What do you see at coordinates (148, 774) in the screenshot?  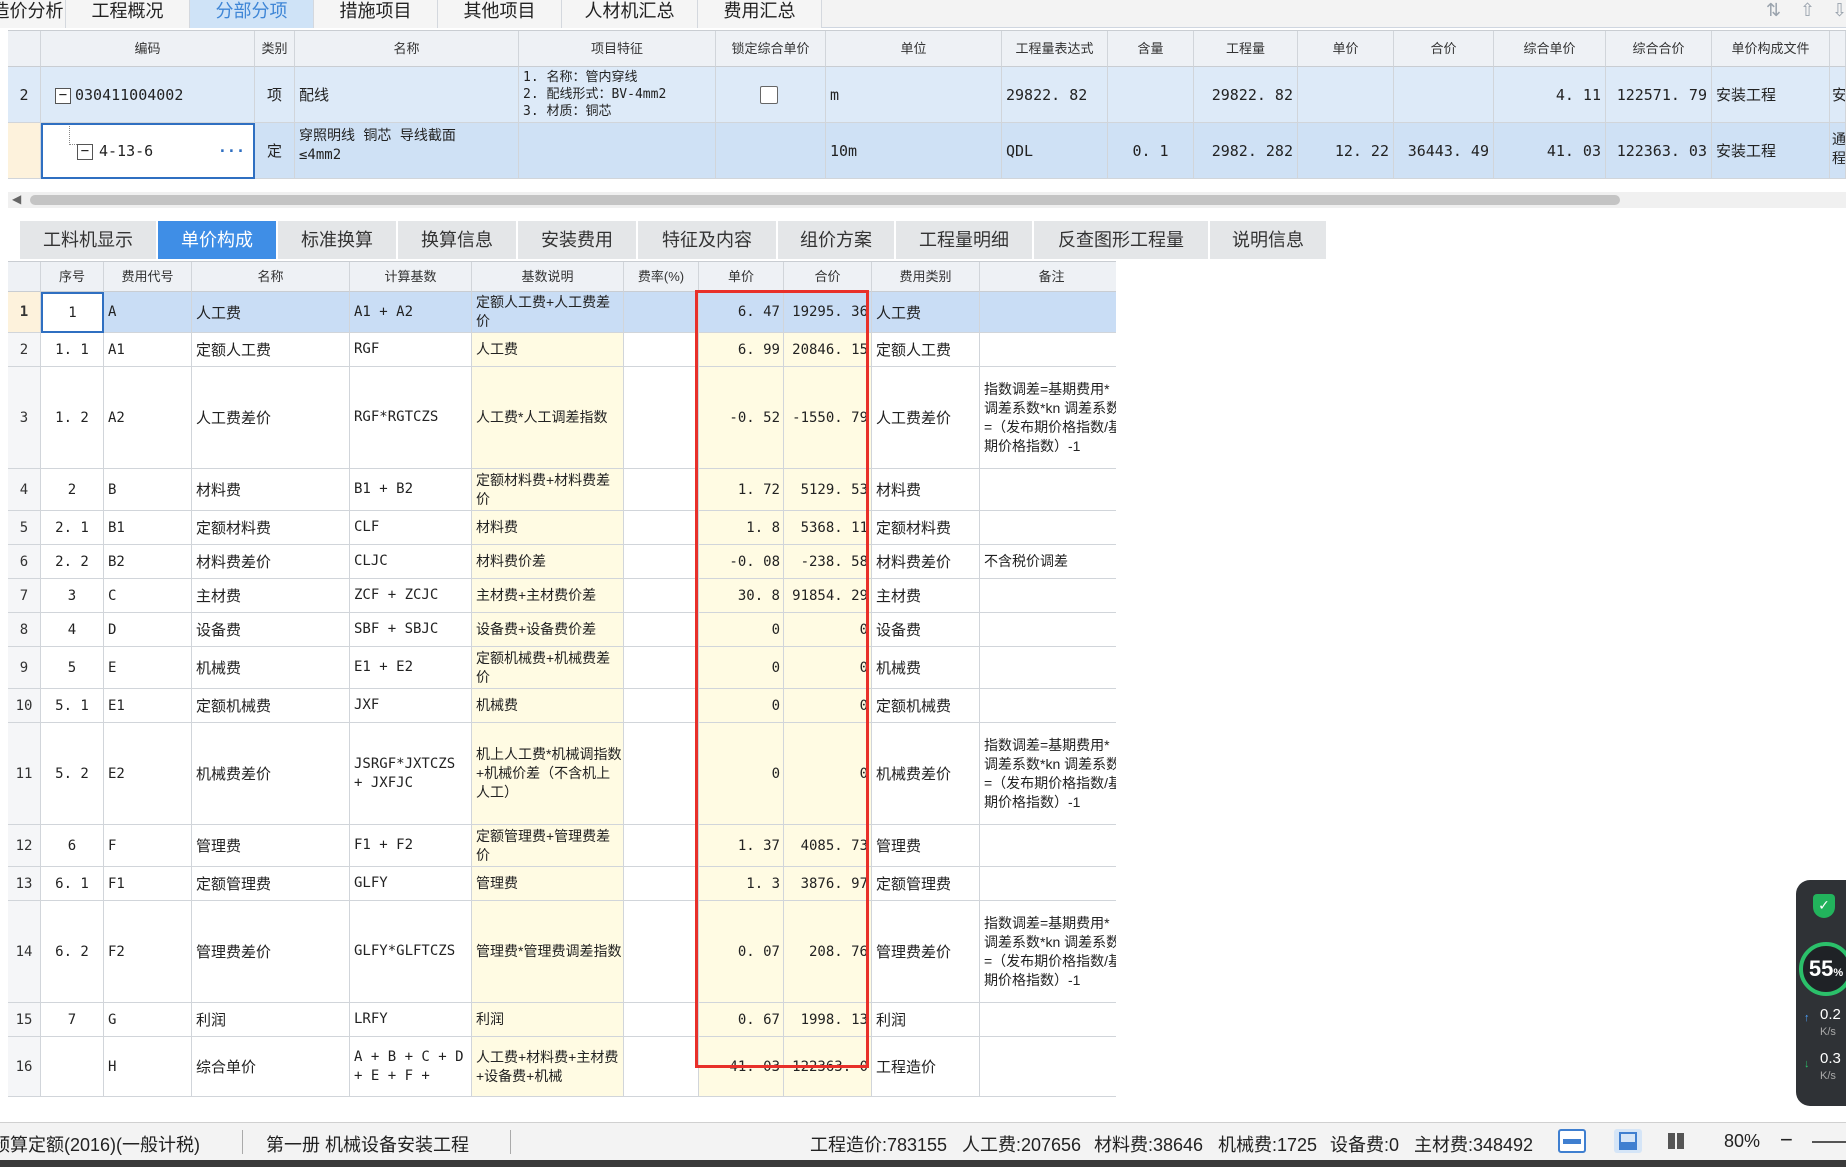 I see `fee-code-cell: E2` at bounding box center [148, 774].